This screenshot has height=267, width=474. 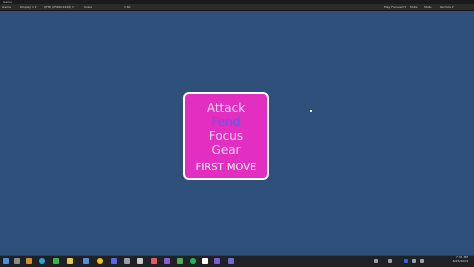 I want to click on visual-studio-icon, so click(x=167, y=261).